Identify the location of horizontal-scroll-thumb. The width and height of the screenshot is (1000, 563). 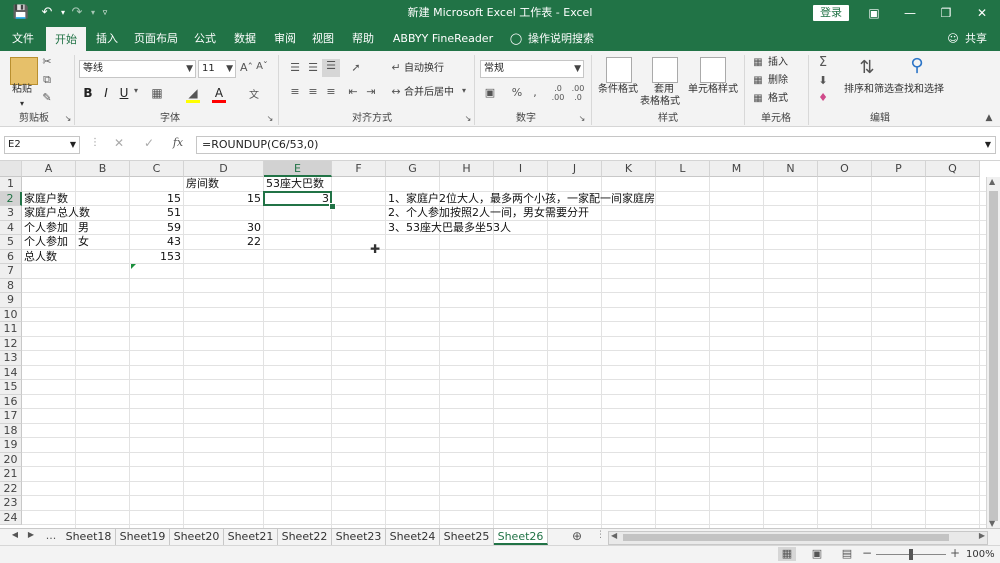
(786, 537).